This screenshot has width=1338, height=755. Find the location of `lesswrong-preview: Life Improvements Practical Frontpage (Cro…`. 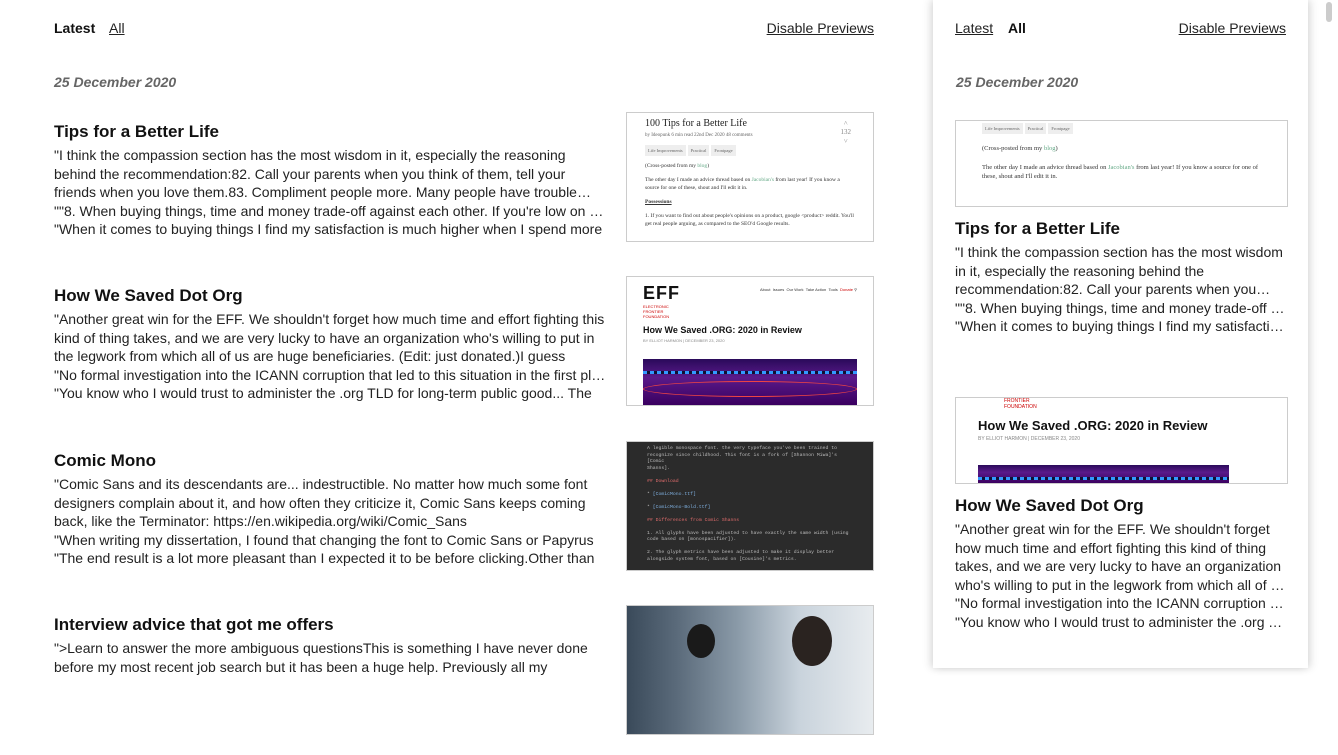

lesswrong-preview: Life Improvements Practical Frontpage (Cro… is located at coordinates (1121, 163).